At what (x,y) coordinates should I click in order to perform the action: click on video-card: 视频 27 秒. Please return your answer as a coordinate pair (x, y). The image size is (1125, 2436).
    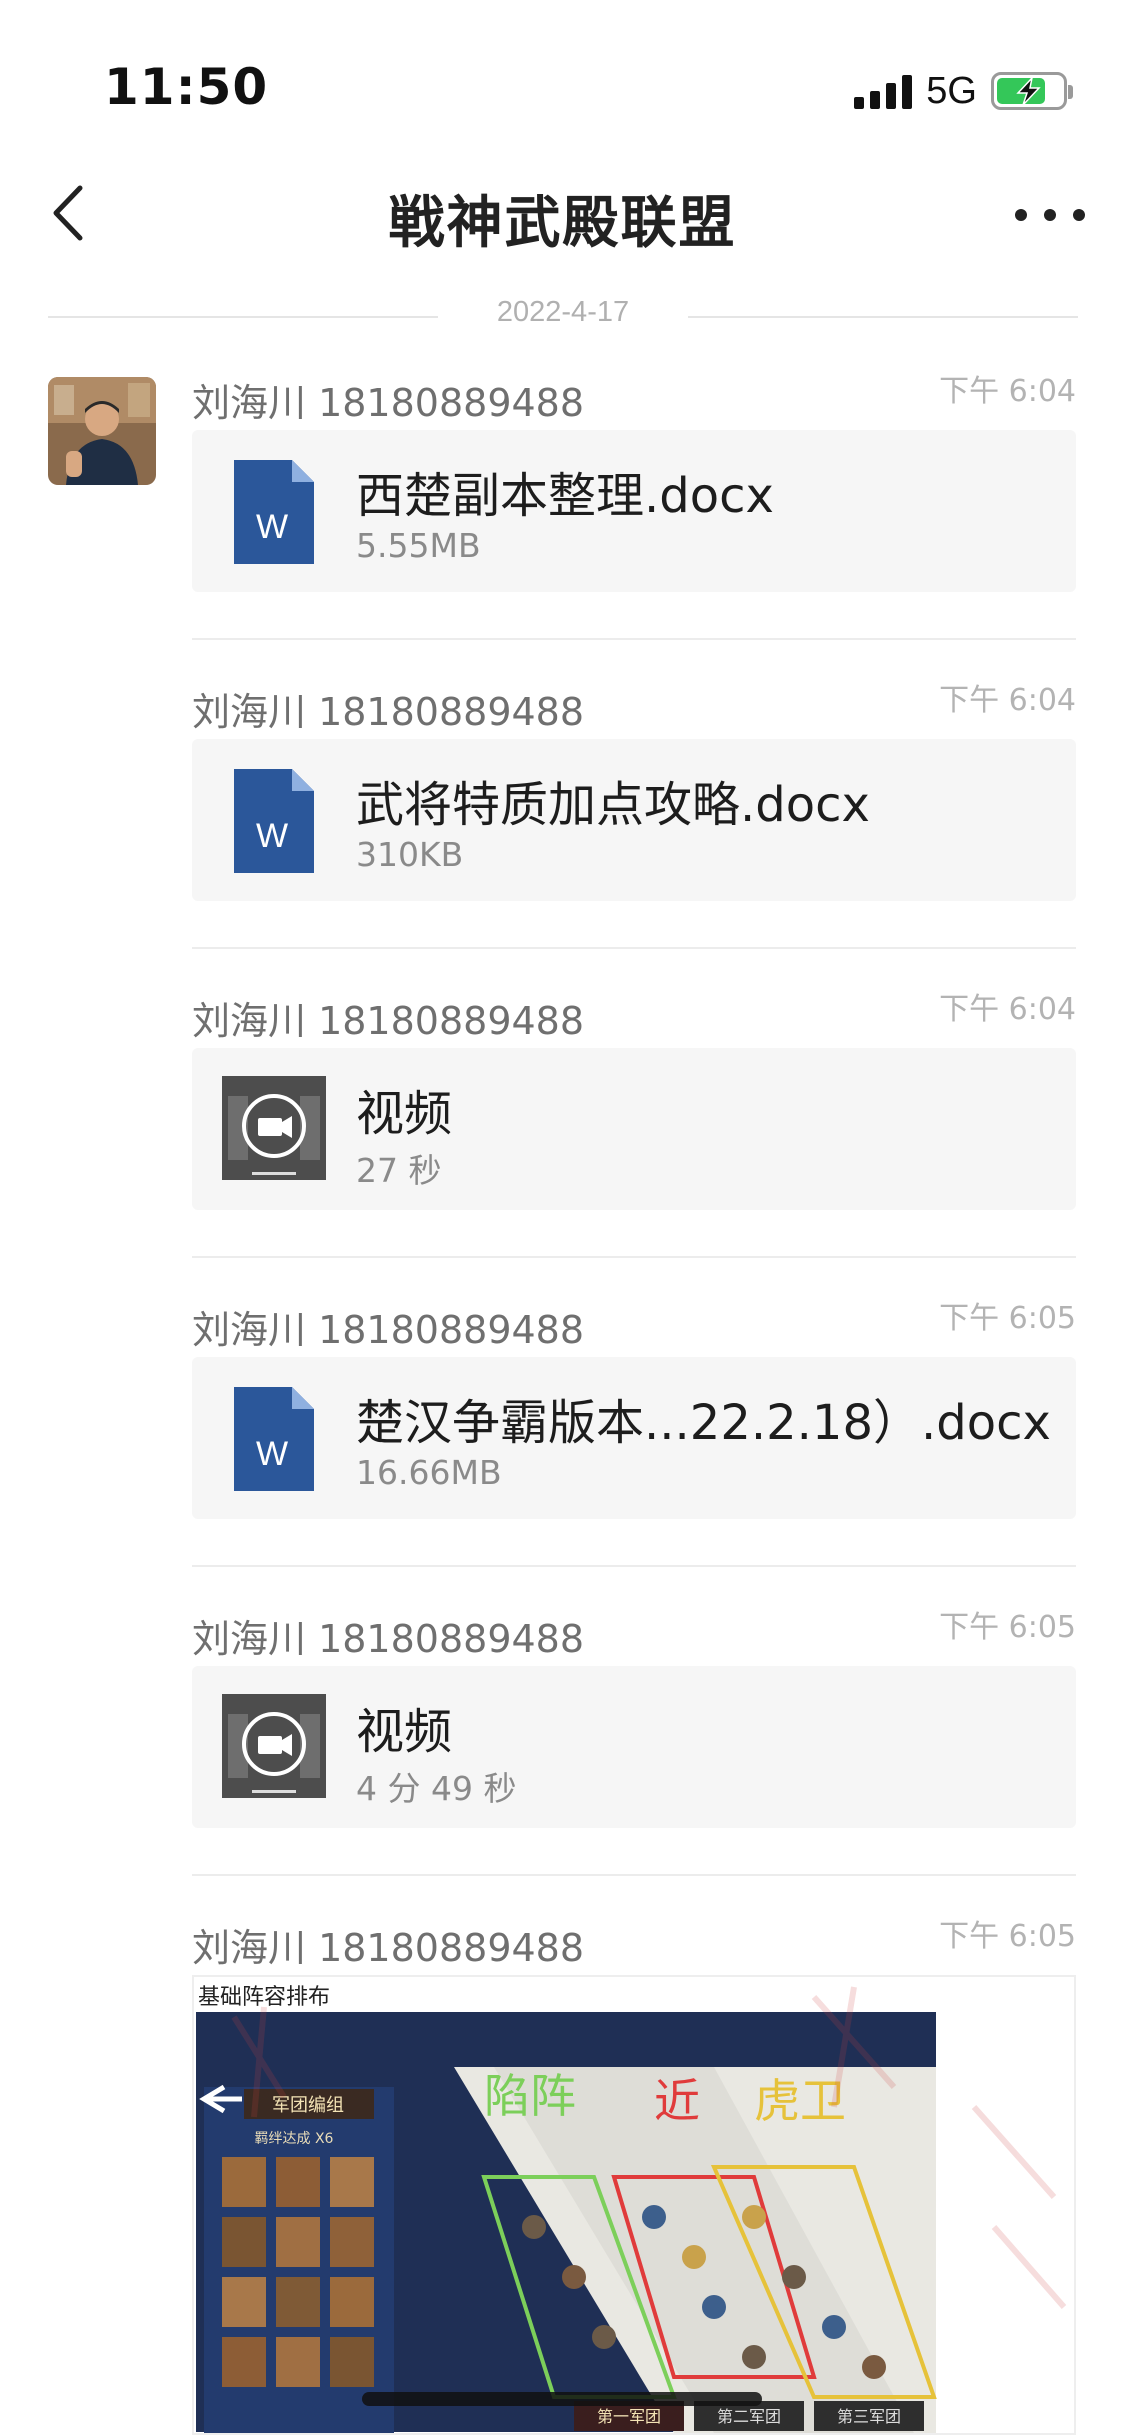
    Looking at the image, I should click on (634, 1129).